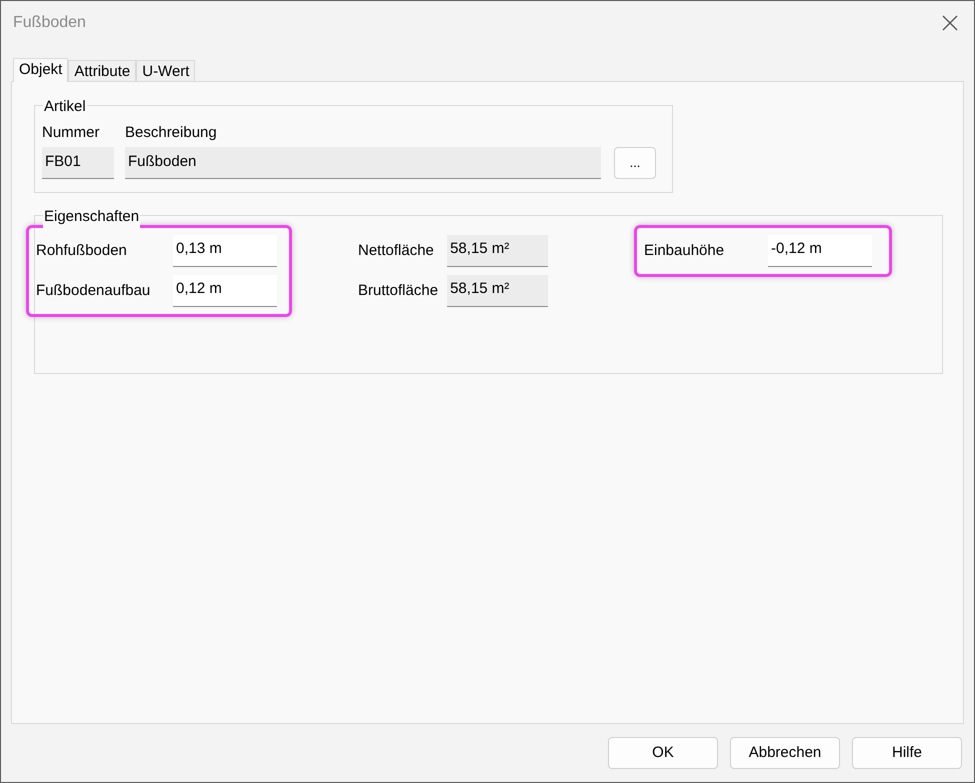 The width and height of the screenshot is (975, 783). What do you see at coordinates (950, 23) in the screenshot?
I see `close-icon` at bounding box center [950, 23].